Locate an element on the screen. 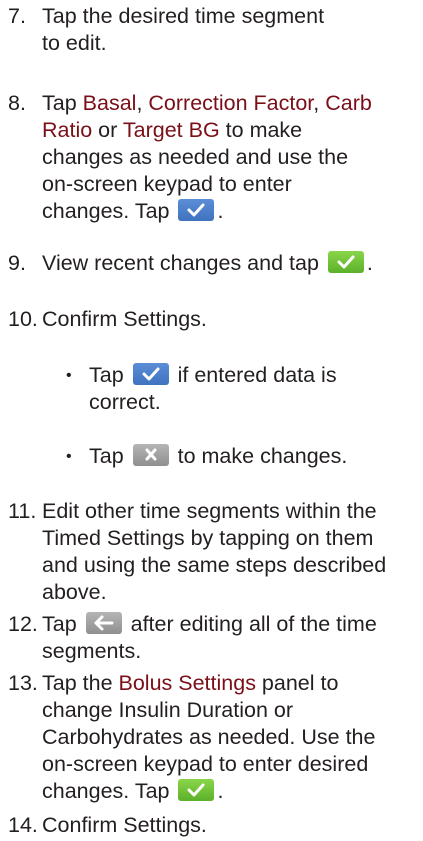  step-number: 14. is located at coordinates (23, 825).